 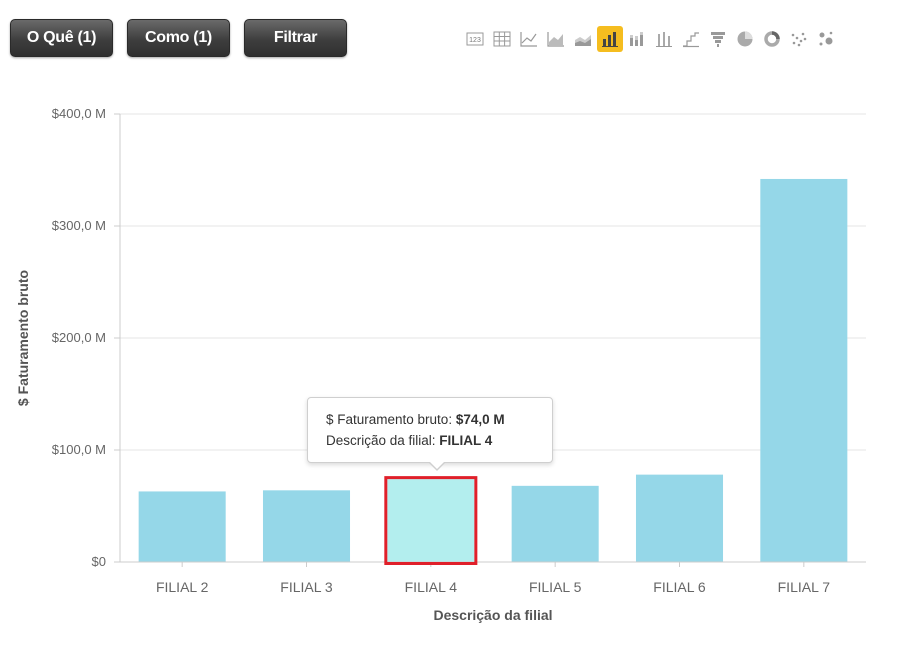 I want to click on x-tick-label: FILIAL 2, so click(x=182, y=587).